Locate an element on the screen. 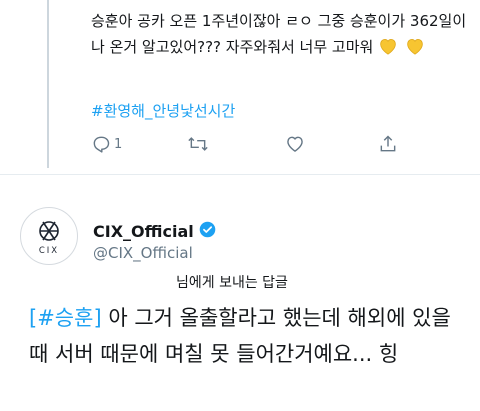  reply-to-label: 님에게 보내는 답글 is located at coordinates (232, 283).